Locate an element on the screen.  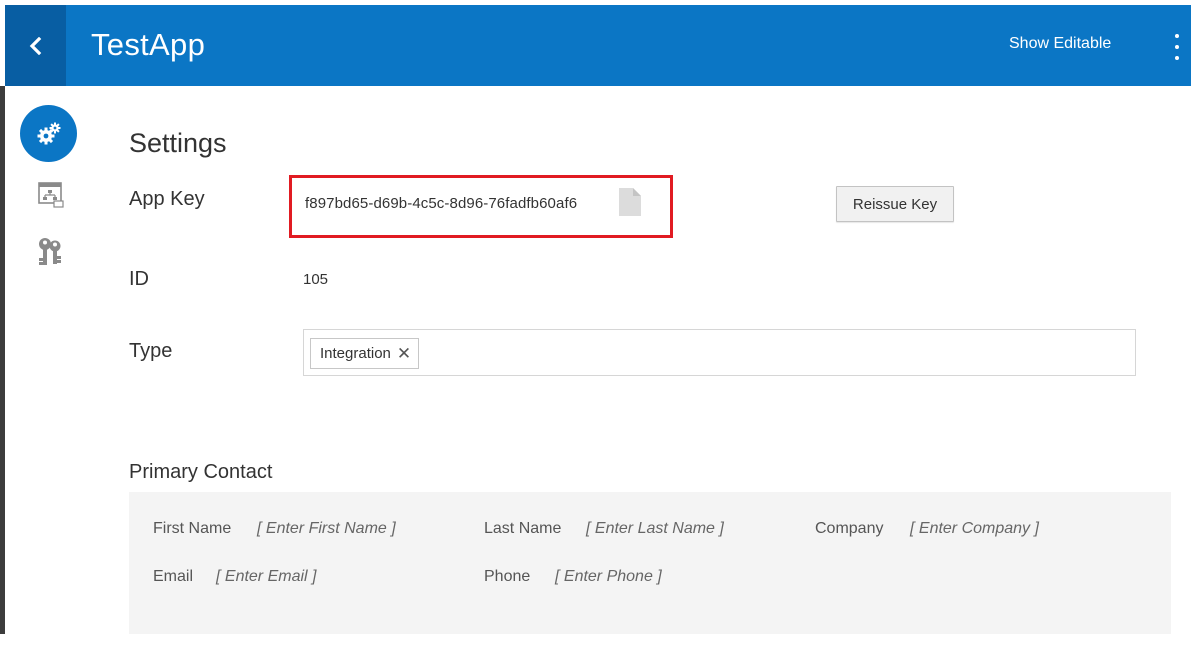
back-button is located at coordinates (35, 45).